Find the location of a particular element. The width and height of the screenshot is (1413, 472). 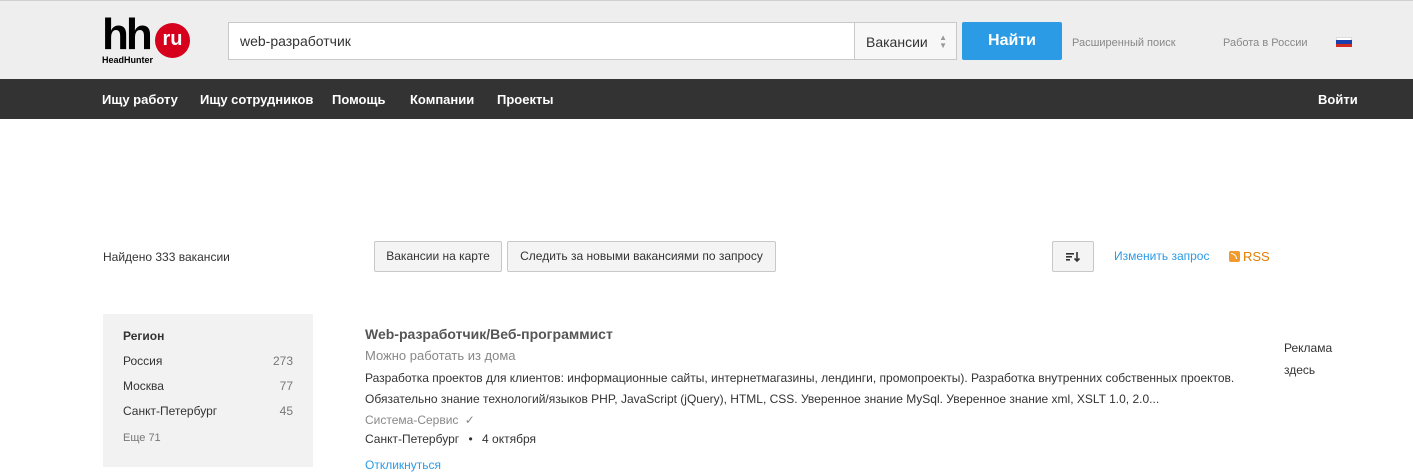

region-more-link: Еще 71 is located at coordinates (142, 438).